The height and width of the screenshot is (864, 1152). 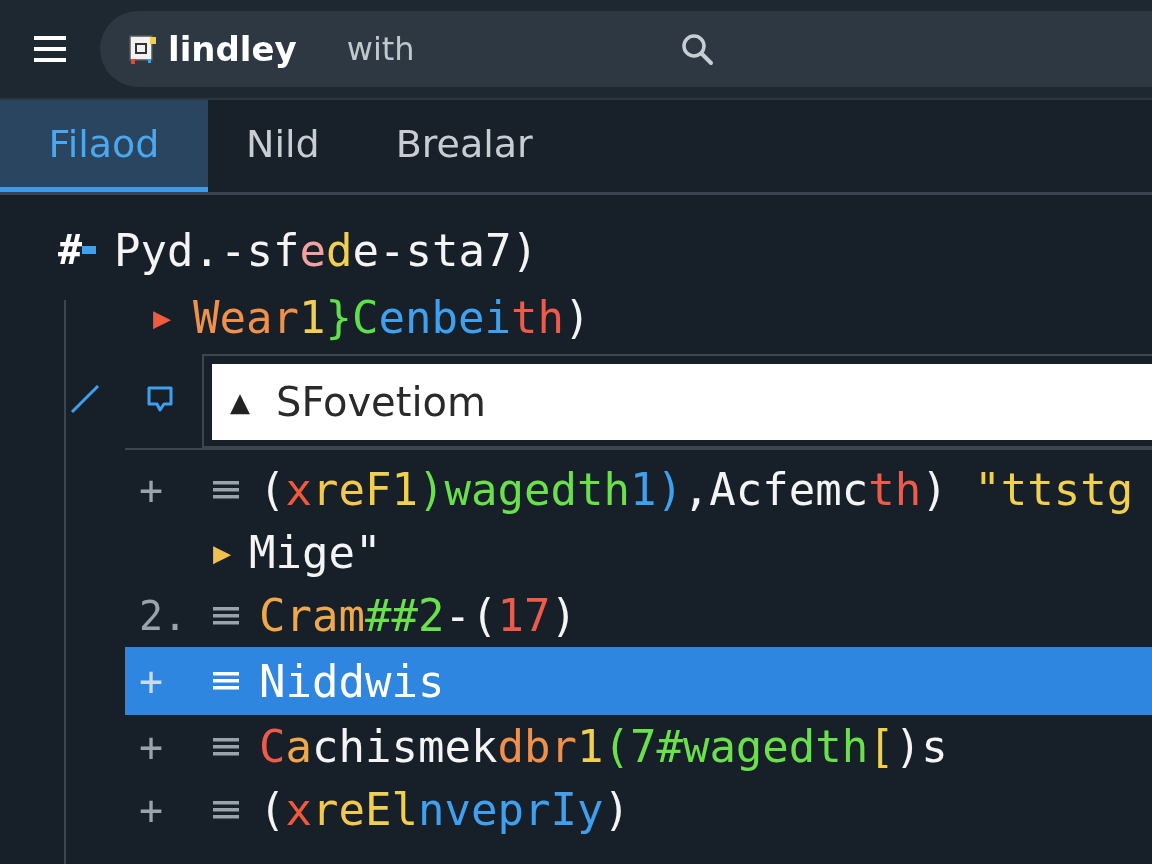 I want to click on list-row: + (x reF1)wagedth 1),Acfemcth) "ttstg, so click(x=638, y=489).